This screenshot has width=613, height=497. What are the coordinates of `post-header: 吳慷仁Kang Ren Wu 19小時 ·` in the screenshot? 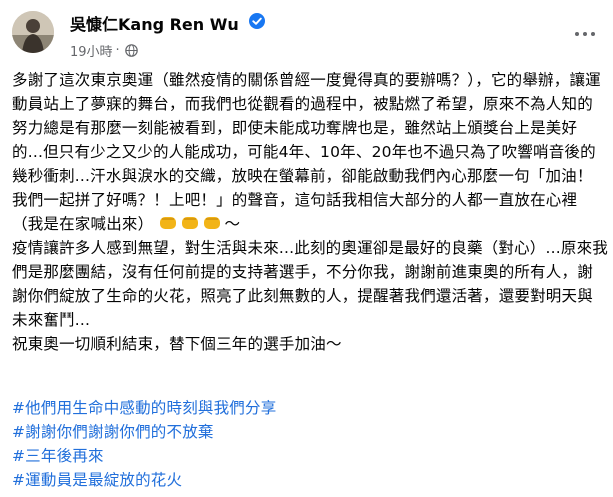 It's located at (306, 33).